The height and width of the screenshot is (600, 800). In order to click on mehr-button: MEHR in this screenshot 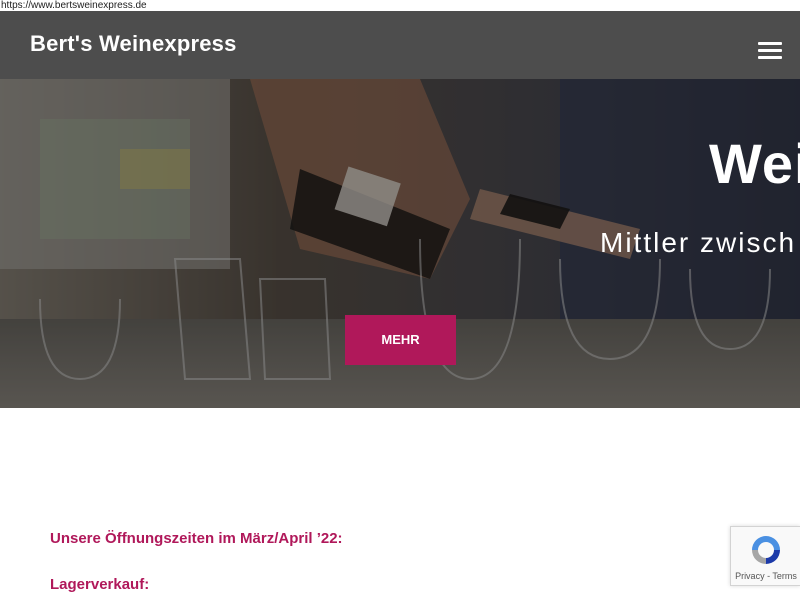, I will do `click(400, 340)`.